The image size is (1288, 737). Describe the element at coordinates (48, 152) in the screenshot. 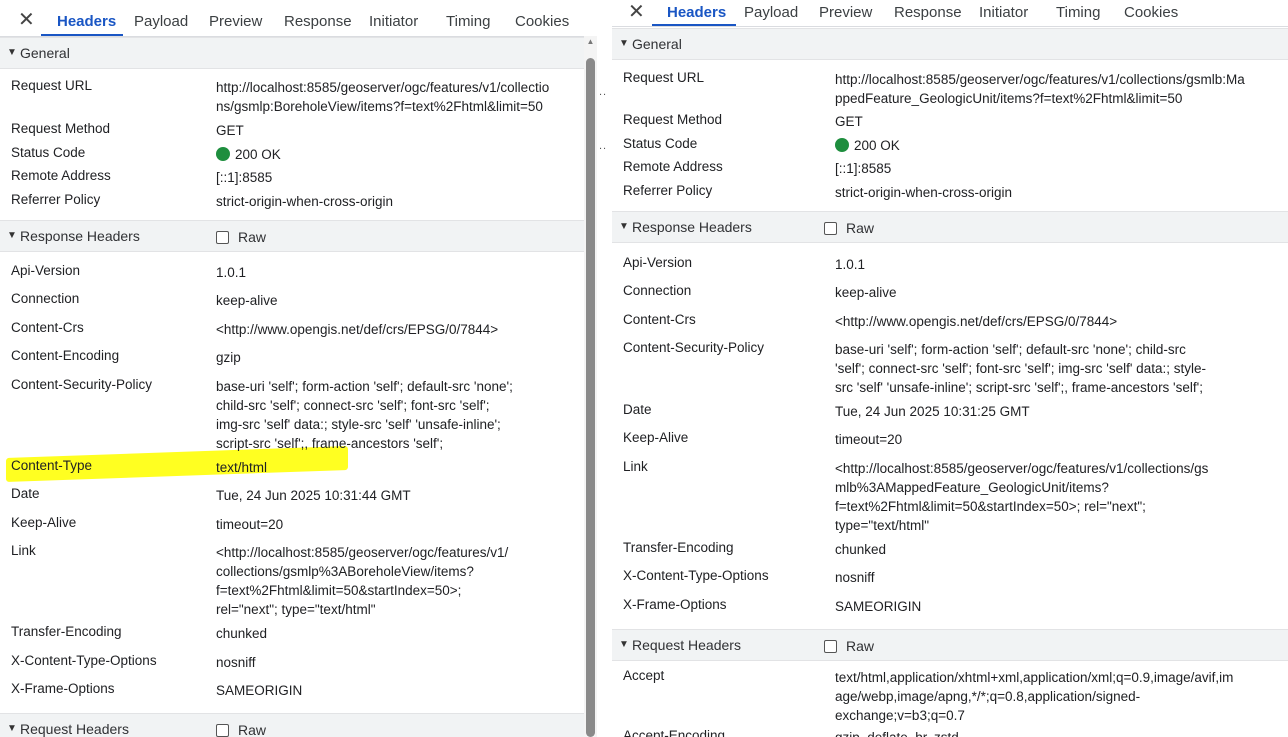

I see `header-key: Status Code` at that location.